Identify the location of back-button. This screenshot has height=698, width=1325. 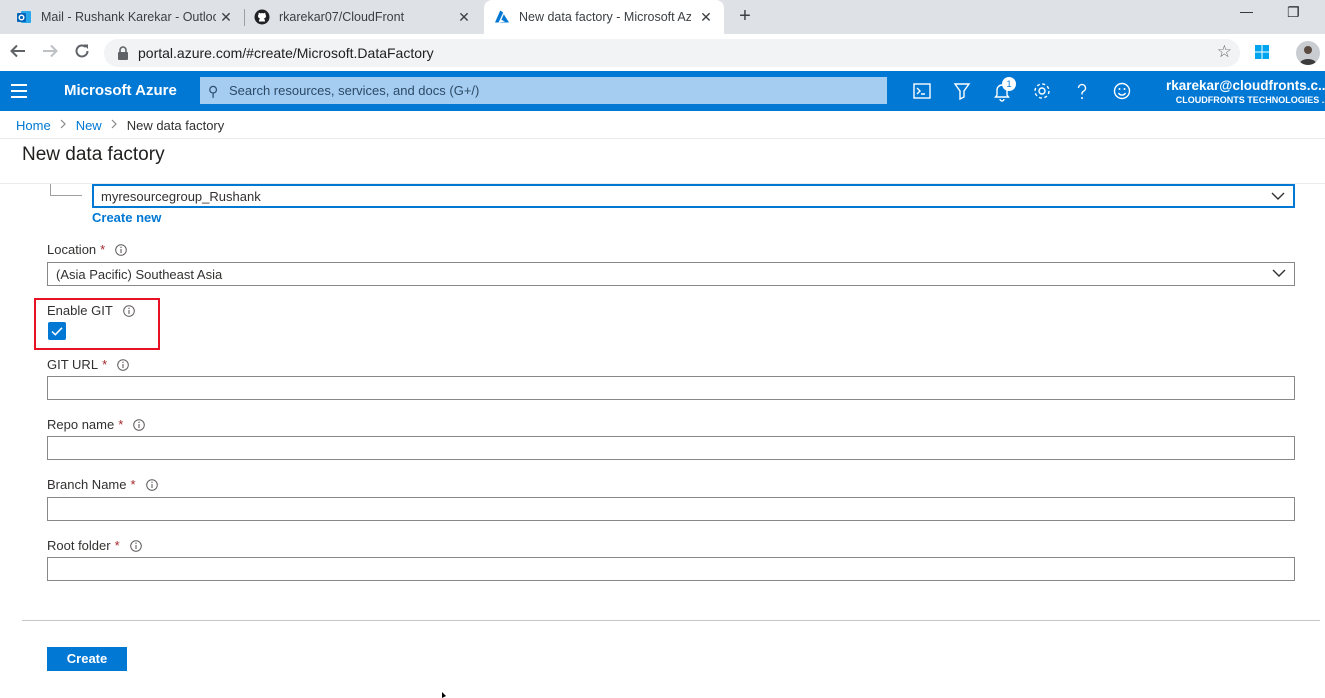
(18, 52).